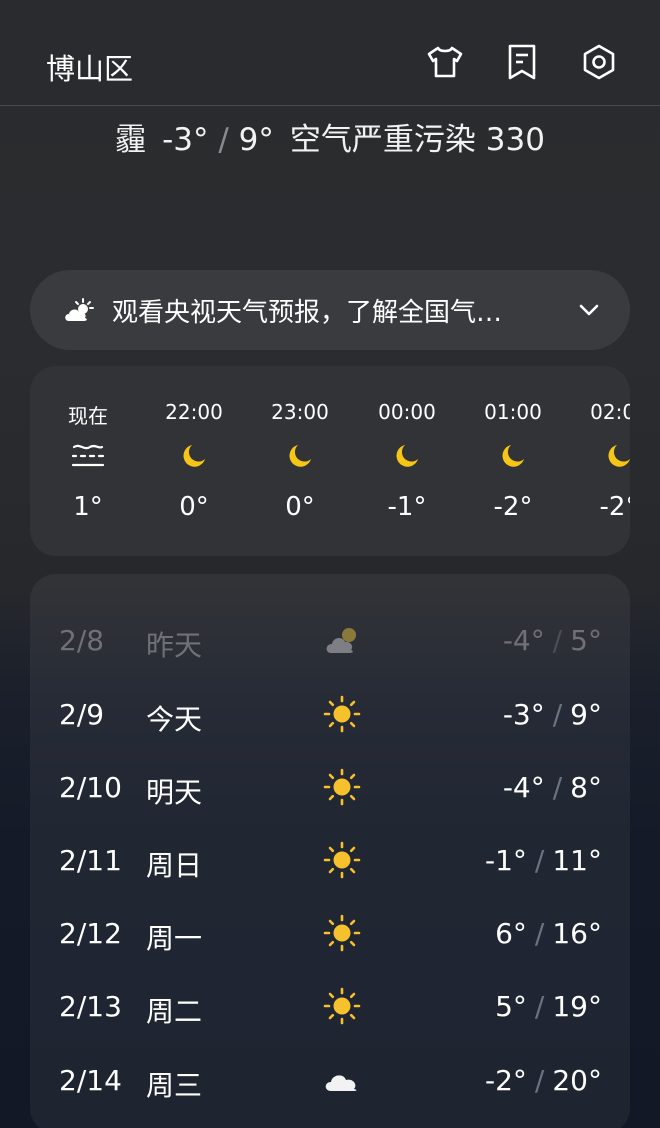 The height and width of the screenshot is (1128, 660). What do you see at coordinates (174, 792) in the screenshot?
I see `day-name: 明天` at bounding box center [174, 792].